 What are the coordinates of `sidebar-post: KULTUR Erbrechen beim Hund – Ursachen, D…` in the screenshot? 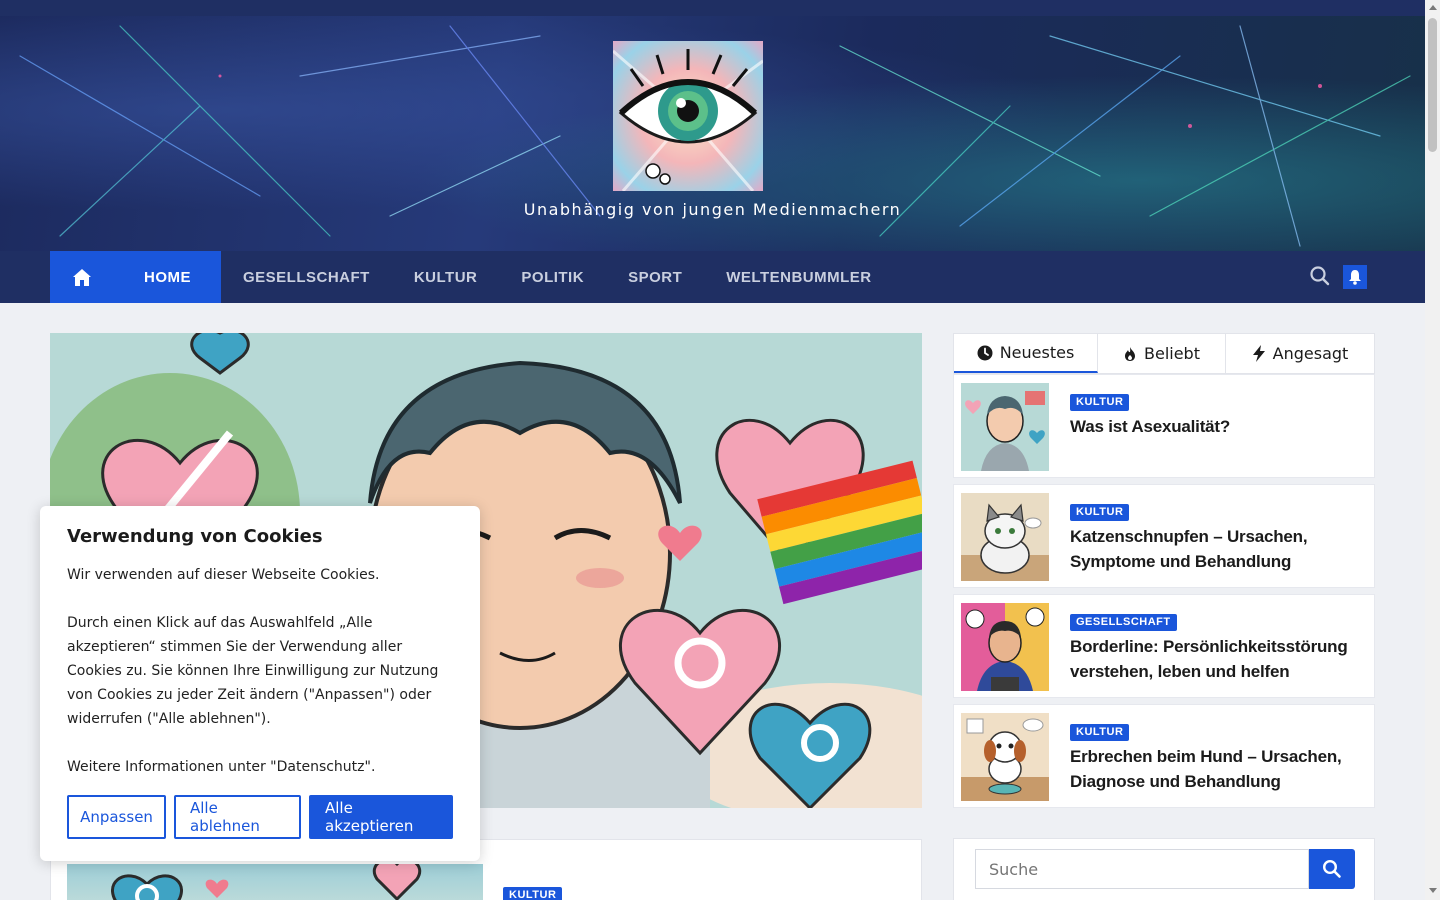 It's located at (1164, 756).